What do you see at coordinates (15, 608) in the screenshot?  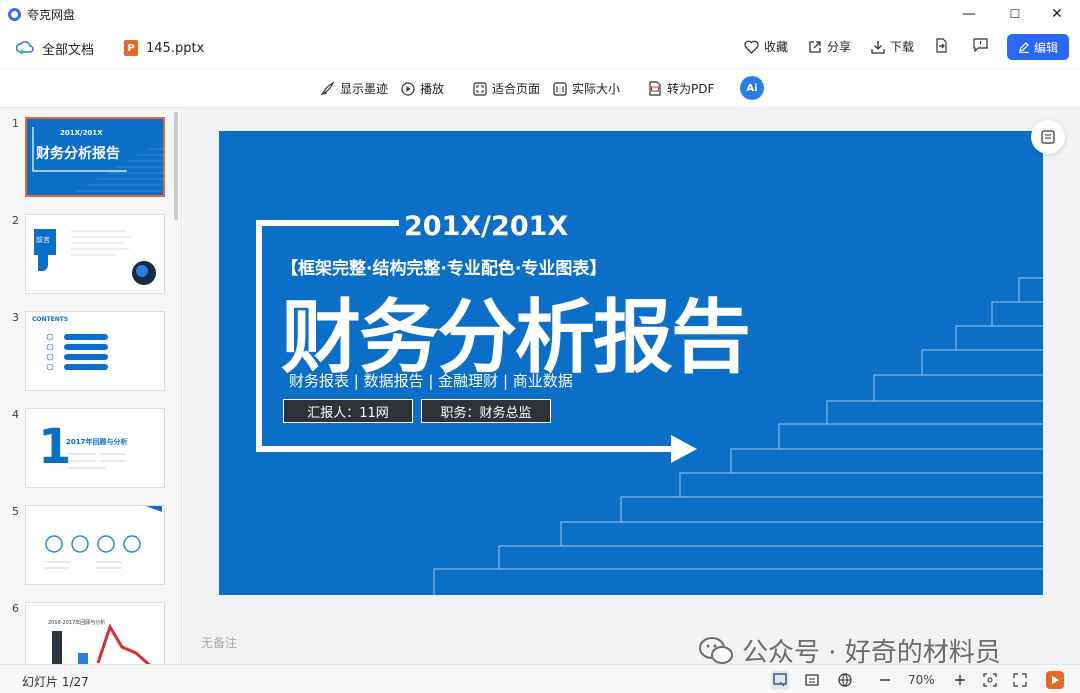 I see `thumbnail-number: 6` at bounding box center [15, 608].